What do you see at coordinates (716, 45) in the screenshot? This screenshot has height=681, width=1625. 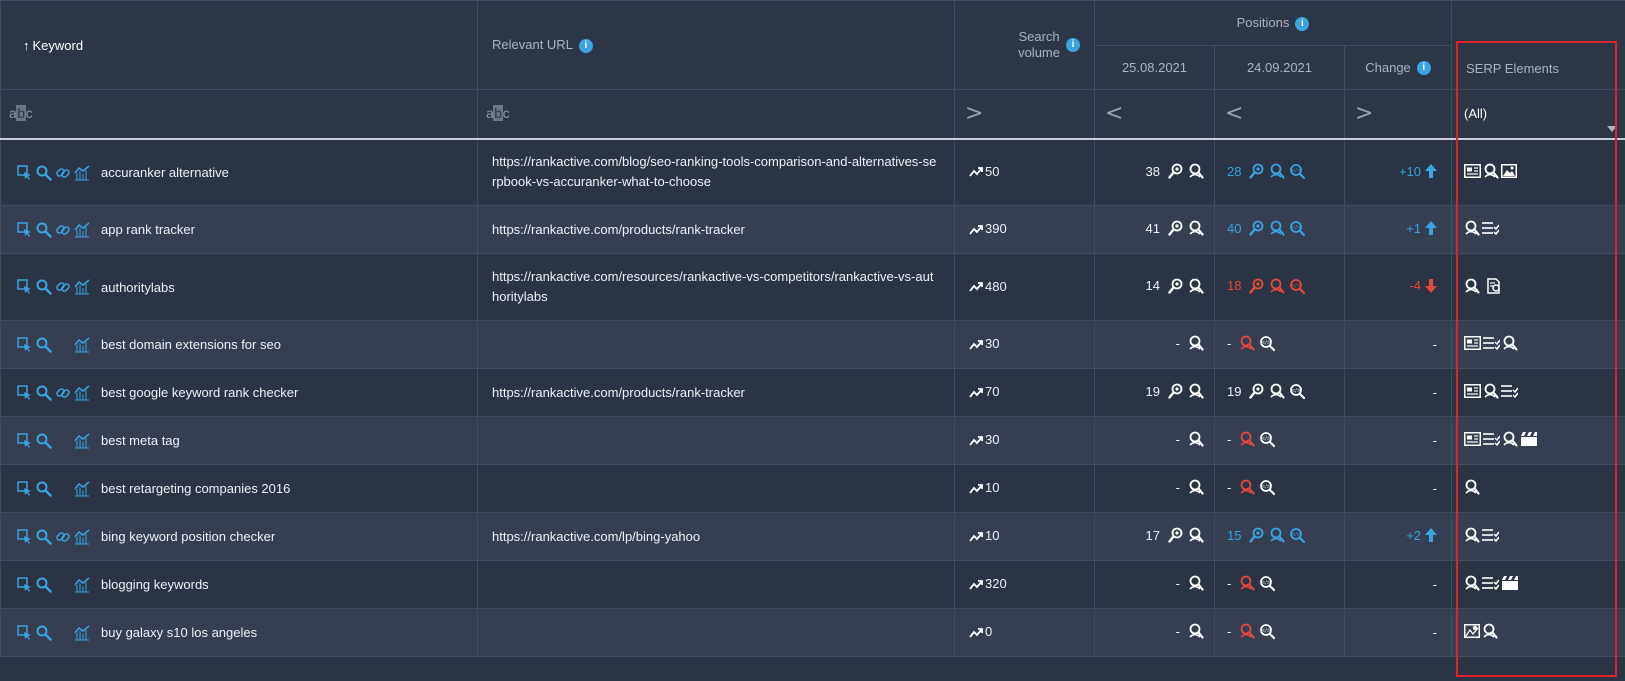 I see `relevant-url-column-header: Relevant URL i` at bounding box center [716, 45].